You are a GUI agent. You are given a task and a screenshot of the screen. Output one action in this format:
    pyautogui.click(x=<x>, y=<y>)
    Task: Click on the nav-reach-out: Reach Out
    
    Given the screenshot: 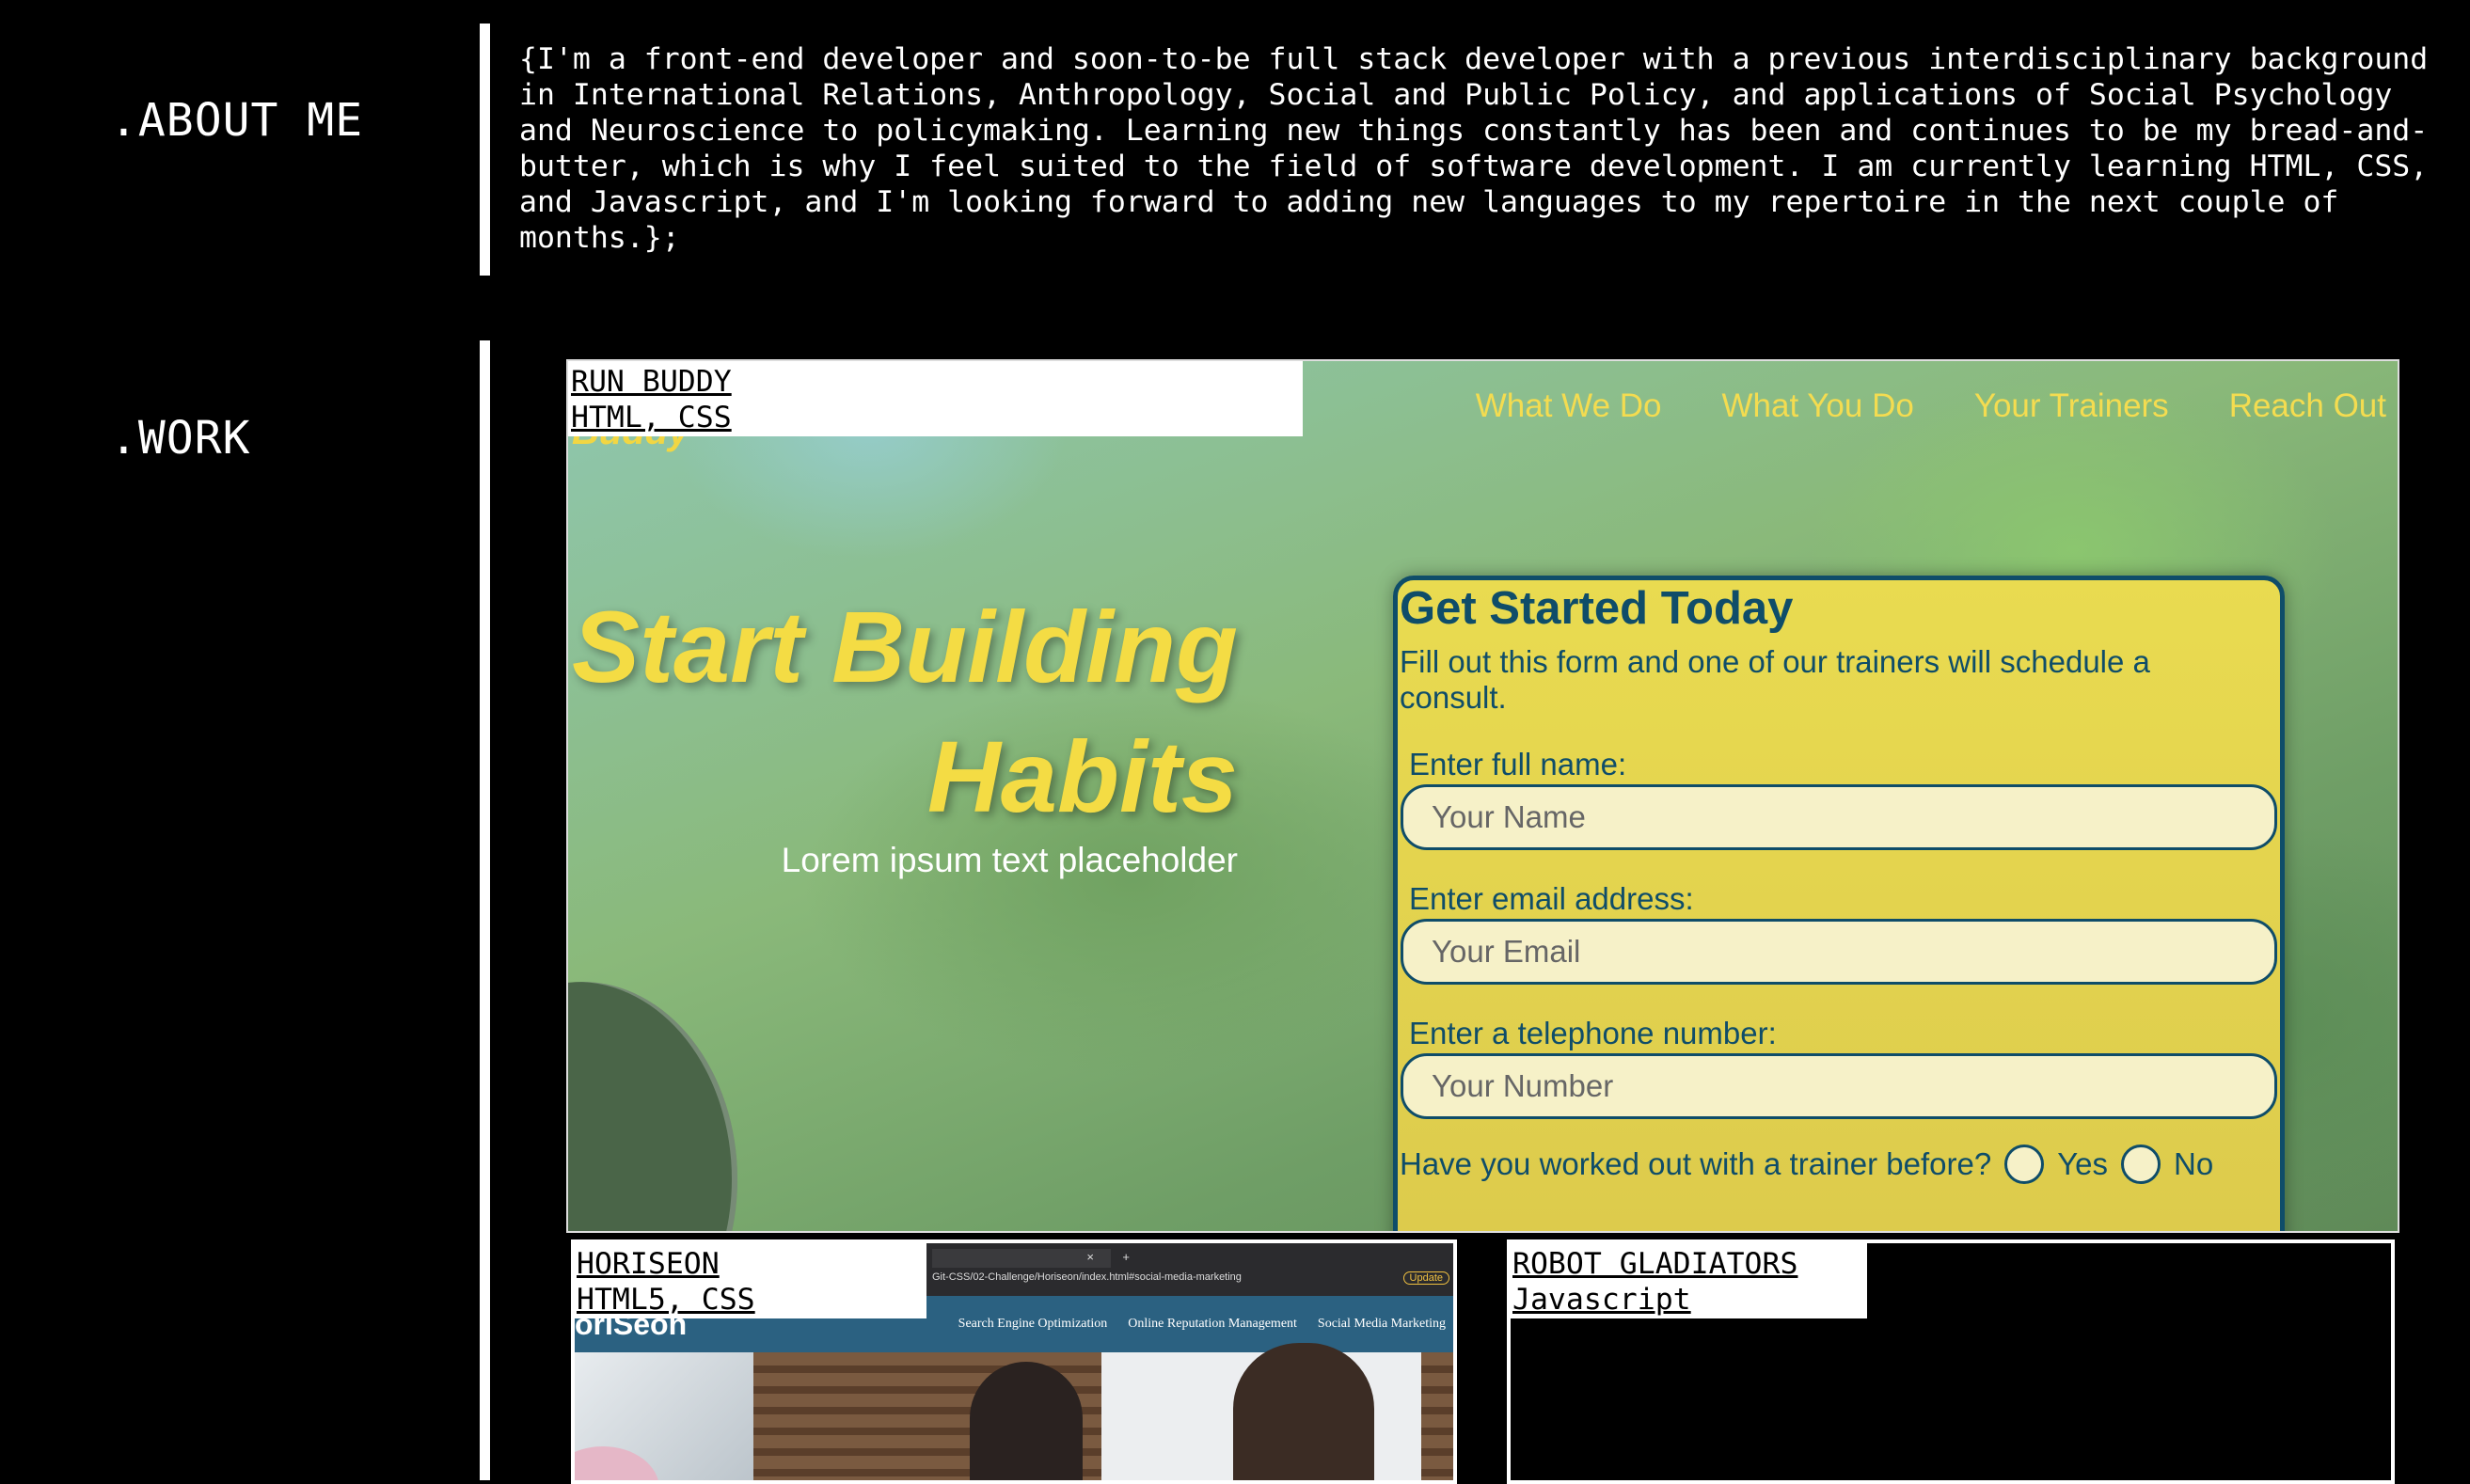 What is the action you would take?
    pyautogui.click(x=2307, y=406)
    